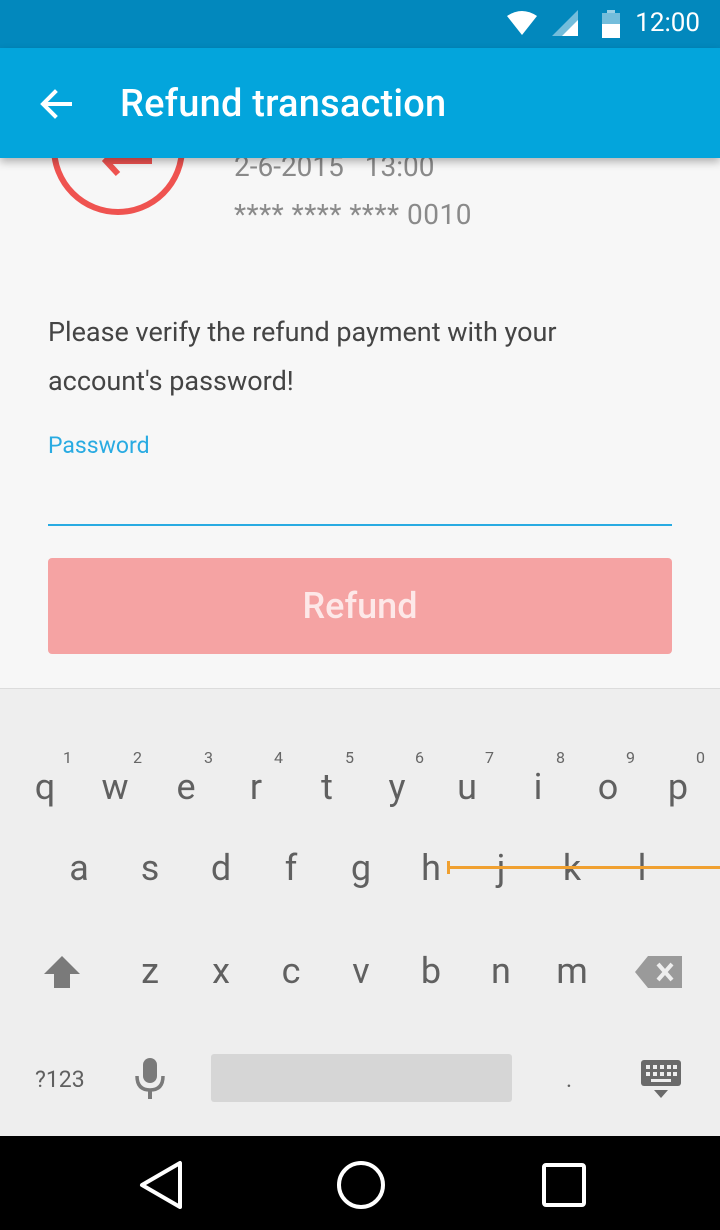 Image resolution: width=720 pixels, height=1230 pixels. What do you see at coordinates (572, 865) in the screenshot?
I see `key-k: k` at bounding box center [572, 865].